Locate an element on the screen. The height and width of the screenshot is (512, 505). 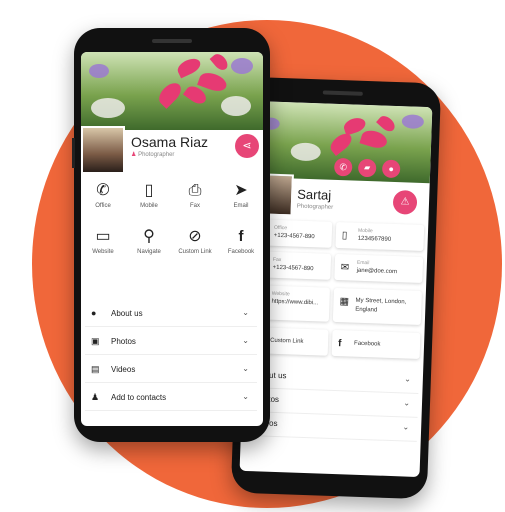
grid-website: ▭ Website is located at coordinates (103, 241).